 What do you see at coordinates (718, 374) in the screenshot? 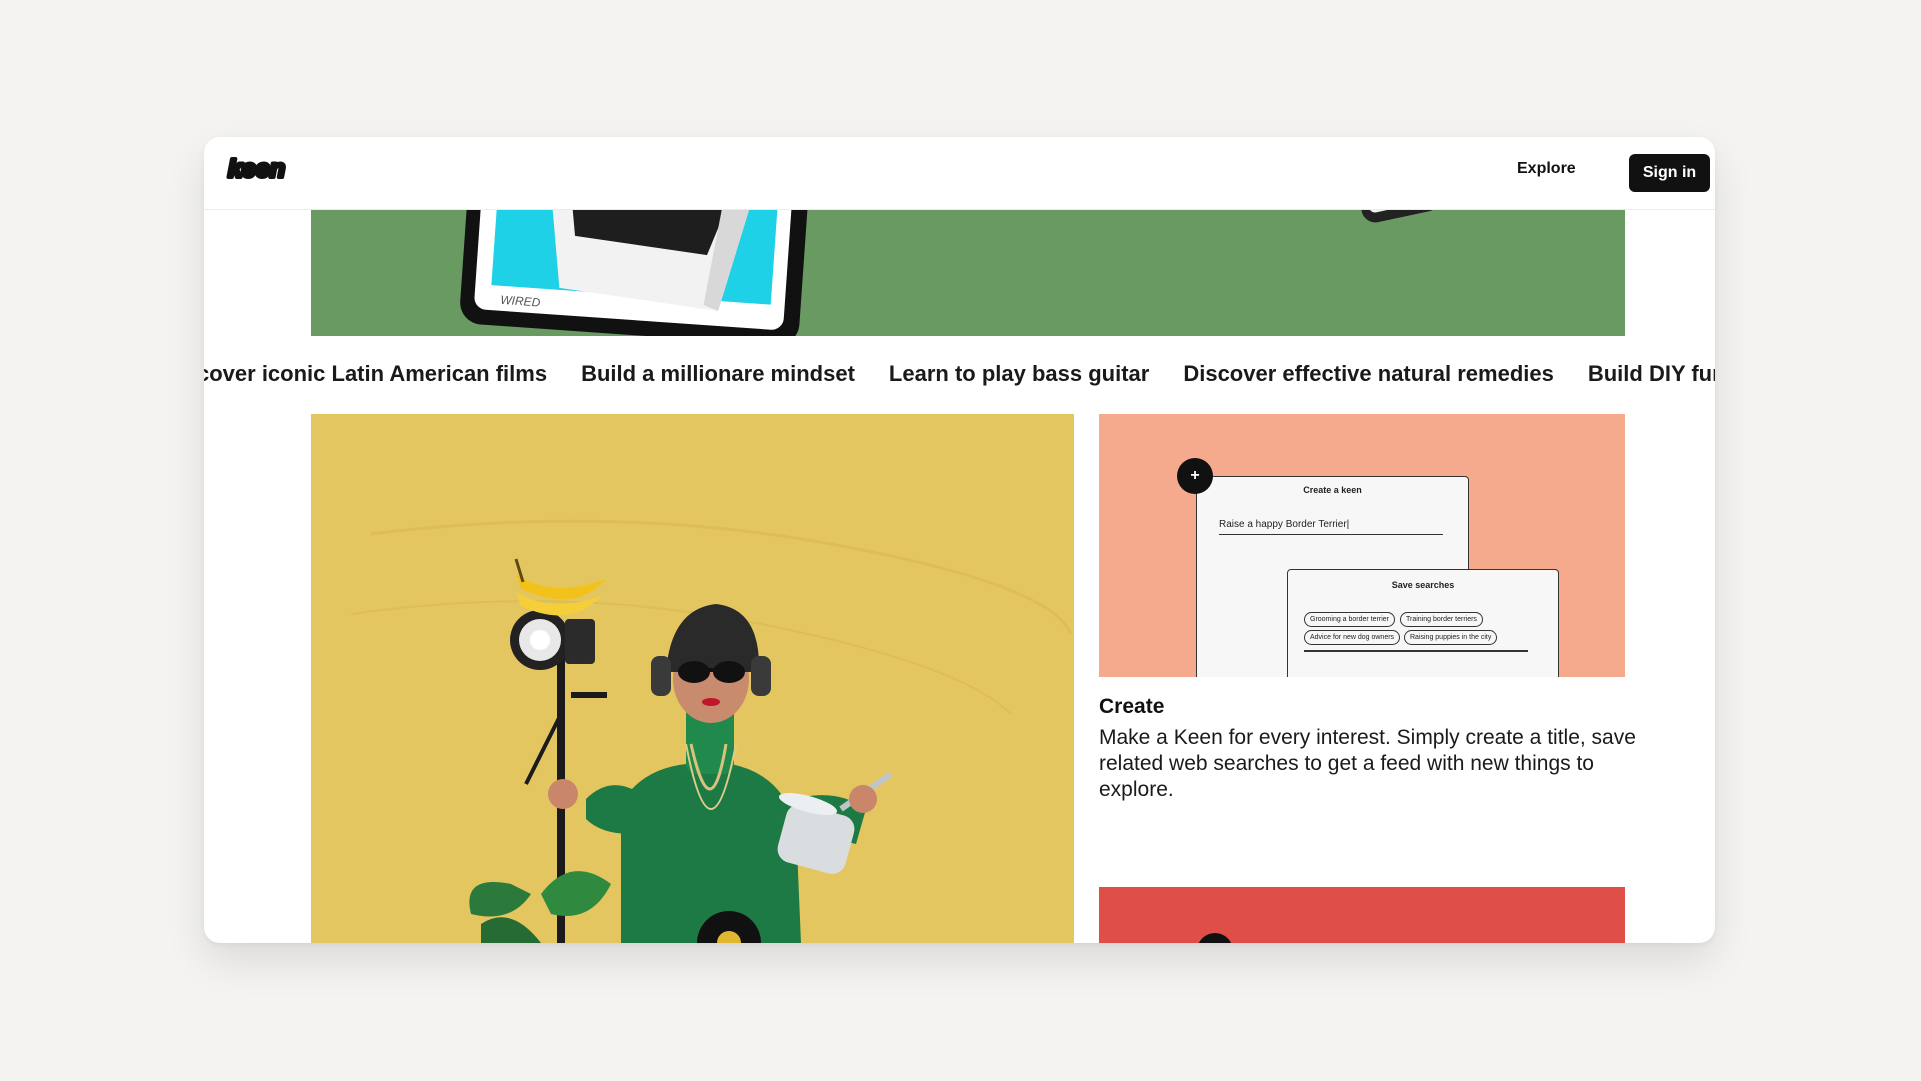
I see `ticker-item: Build a millionare mindset` at bounding box center [718, 374].